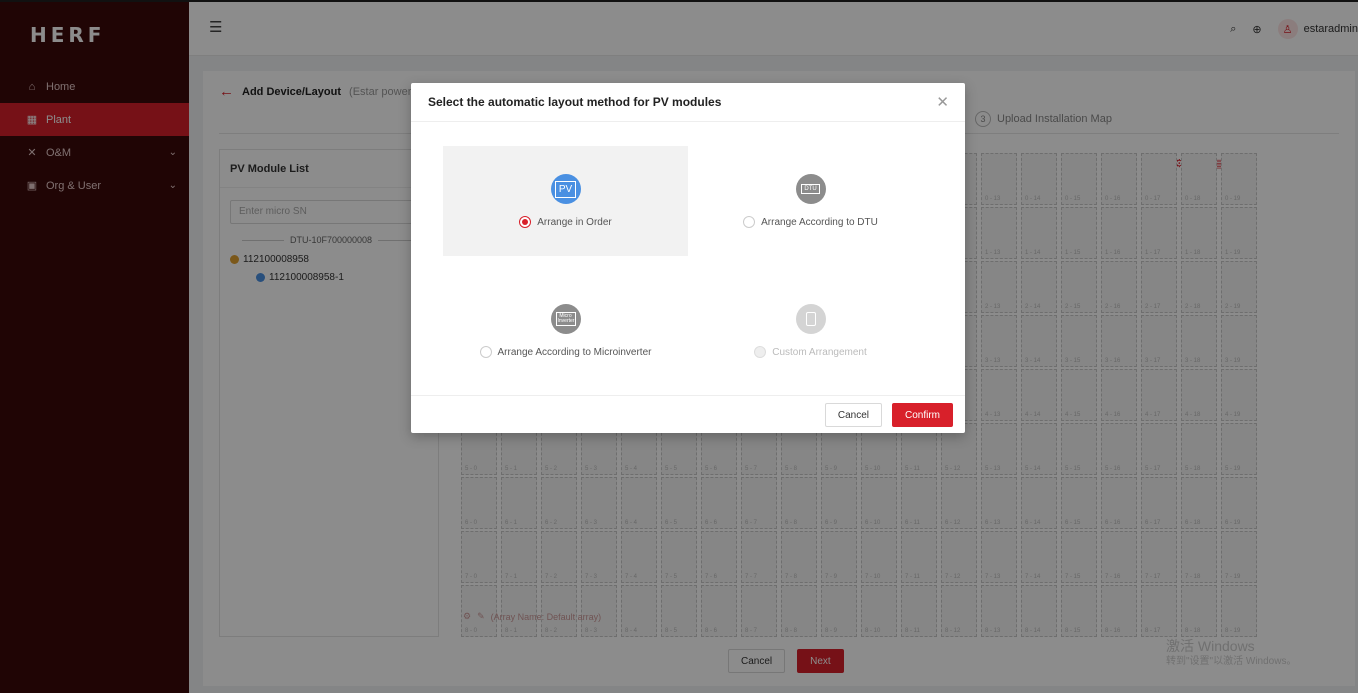  I want to click on option-label-row: Arrange According to DTU, so click(810, 222).